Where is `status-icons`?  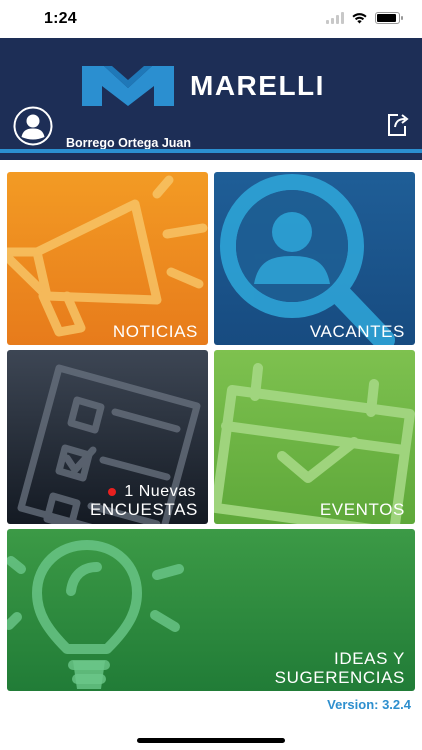 status-icons is located at coordinates (364, 18).